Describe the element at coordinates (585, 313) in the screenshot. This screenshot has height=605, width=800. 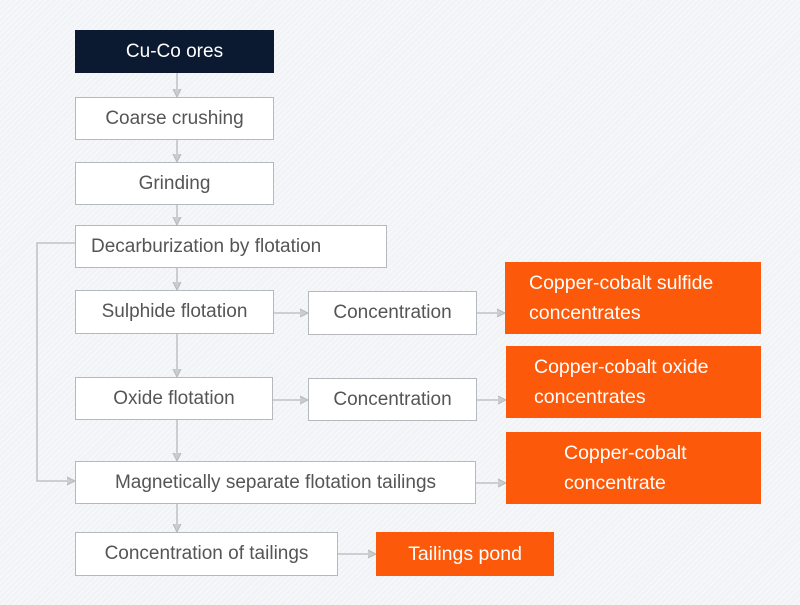
I see `sulfide-concentrates-line2: concentrates` at that location.